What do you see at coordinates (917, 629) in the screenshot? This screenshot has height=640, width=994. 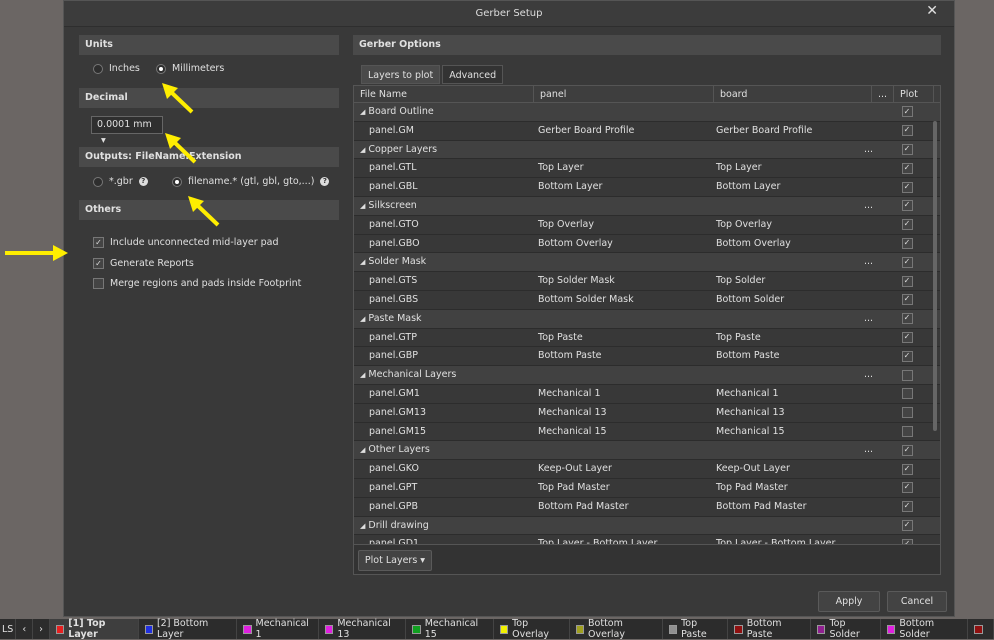 I see `layer-name: Bottom Solder` at bounding box center [917, 629].